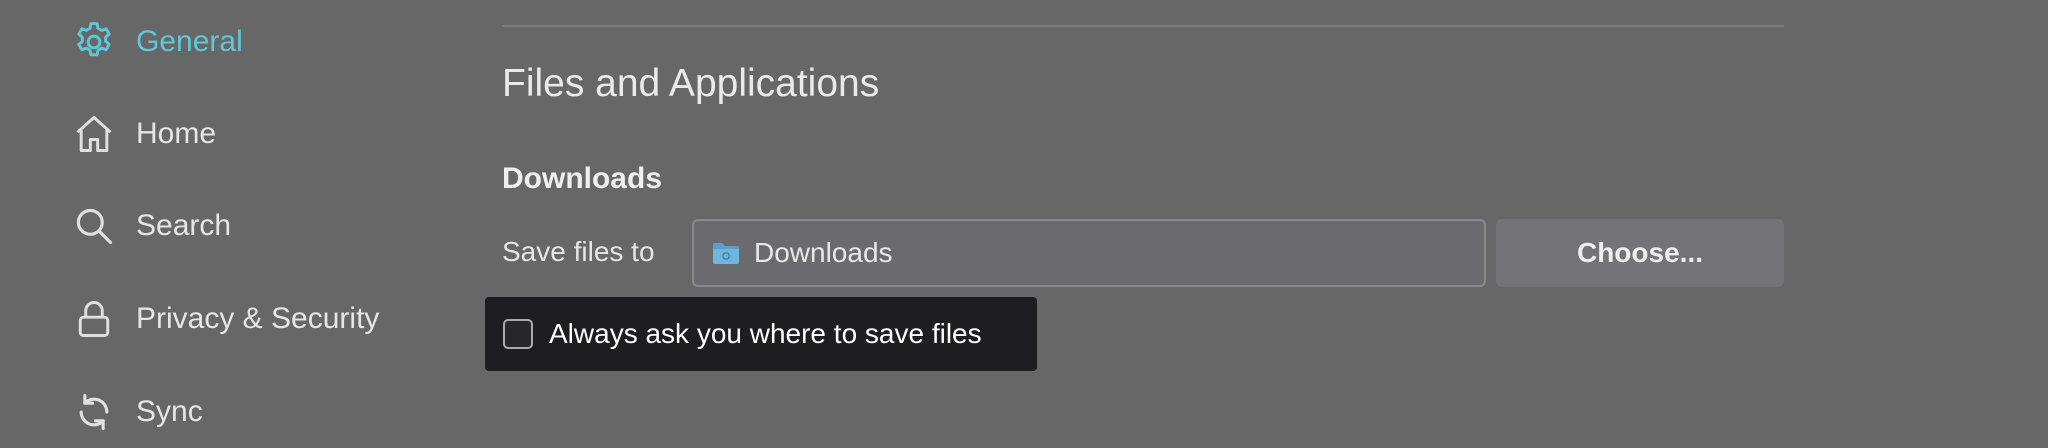  What do you see at coordinates (270, 42) in the screenshot?
I see `sidebar-item-general: General` at bounding box center [270, 42].